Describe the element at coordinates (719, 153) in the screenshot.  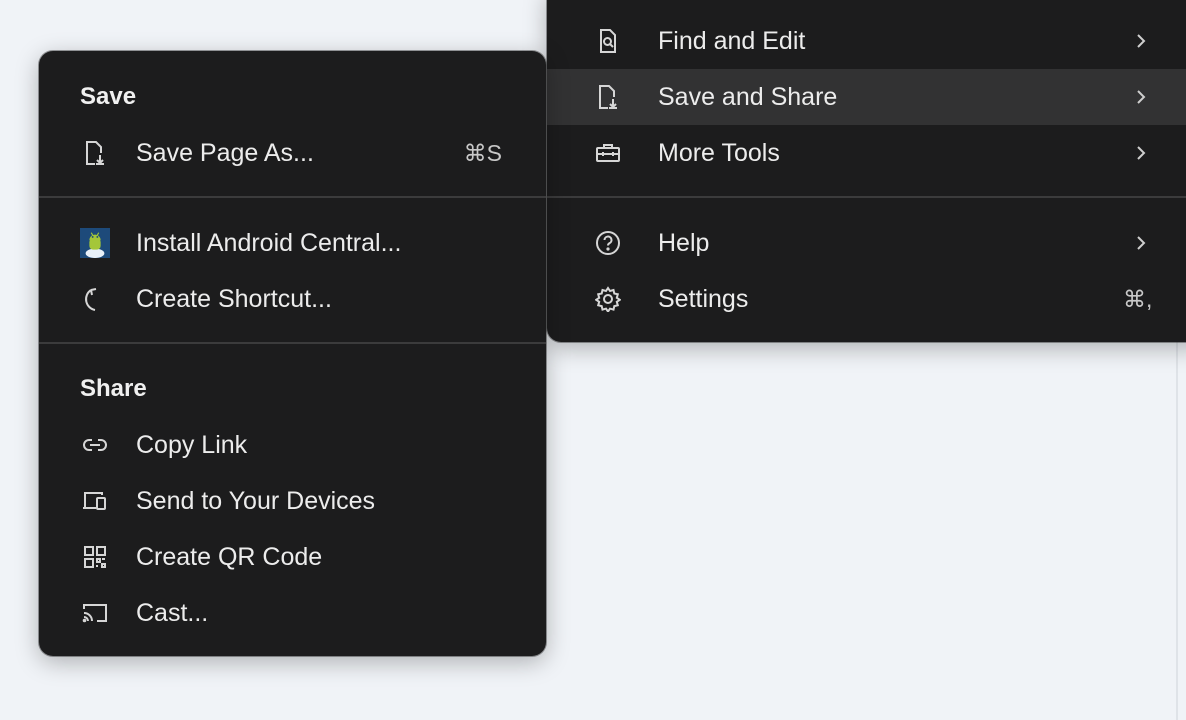
I see `menu-item-label: More Tools` at that location.